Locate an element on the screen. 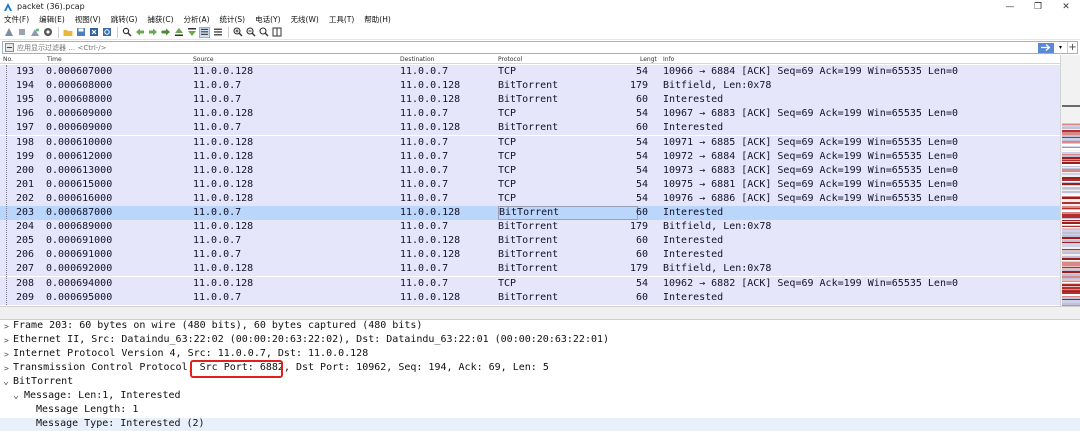 The image size is (1080, 431). restart-capture-icon is located at coordinates (34, 32).